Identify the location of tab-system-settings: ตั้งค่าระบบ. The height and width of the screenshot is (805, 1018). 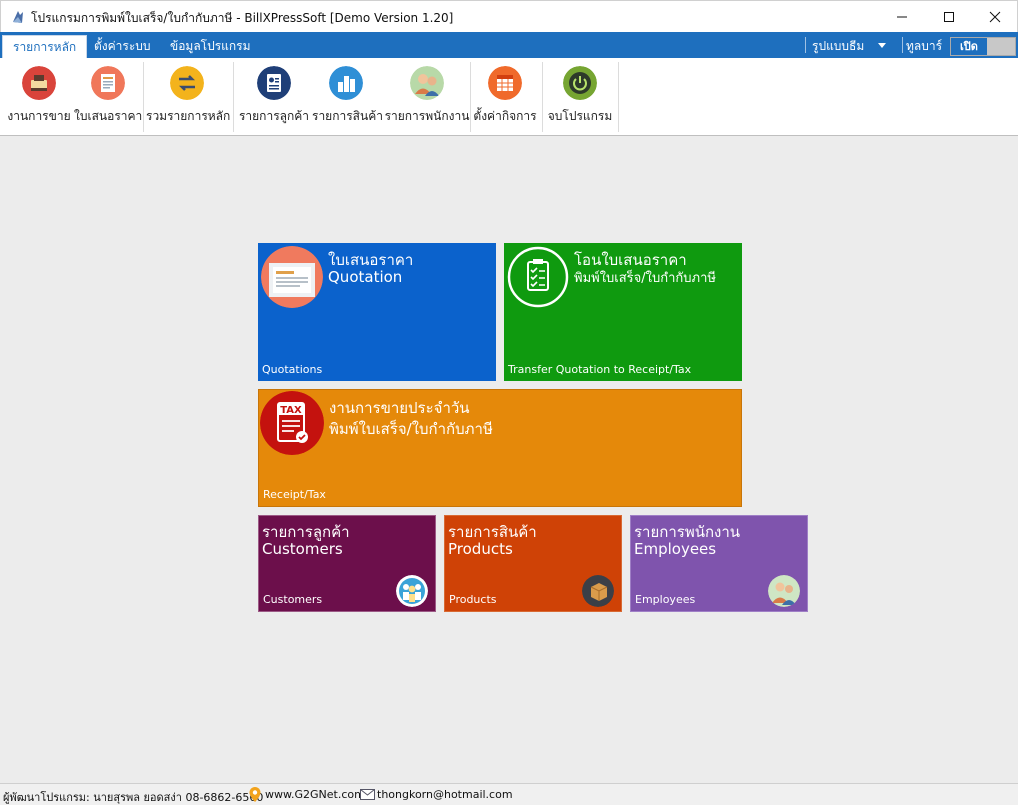
(122, 46).